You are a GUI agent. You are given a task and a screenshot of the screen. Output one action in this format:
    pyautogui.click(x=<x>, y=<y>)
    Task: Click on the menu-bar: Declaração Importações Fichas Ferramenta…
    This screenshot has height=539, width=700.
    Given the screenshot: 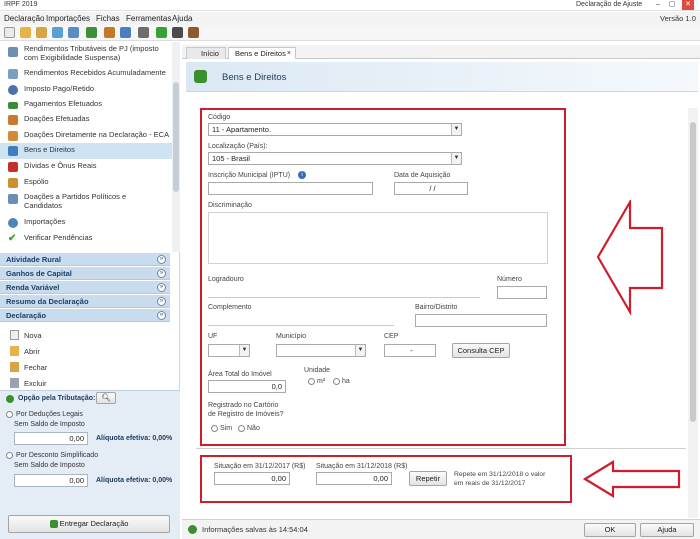 What is the action you would take?
    pyautogui.click(x=350, y=18)
    